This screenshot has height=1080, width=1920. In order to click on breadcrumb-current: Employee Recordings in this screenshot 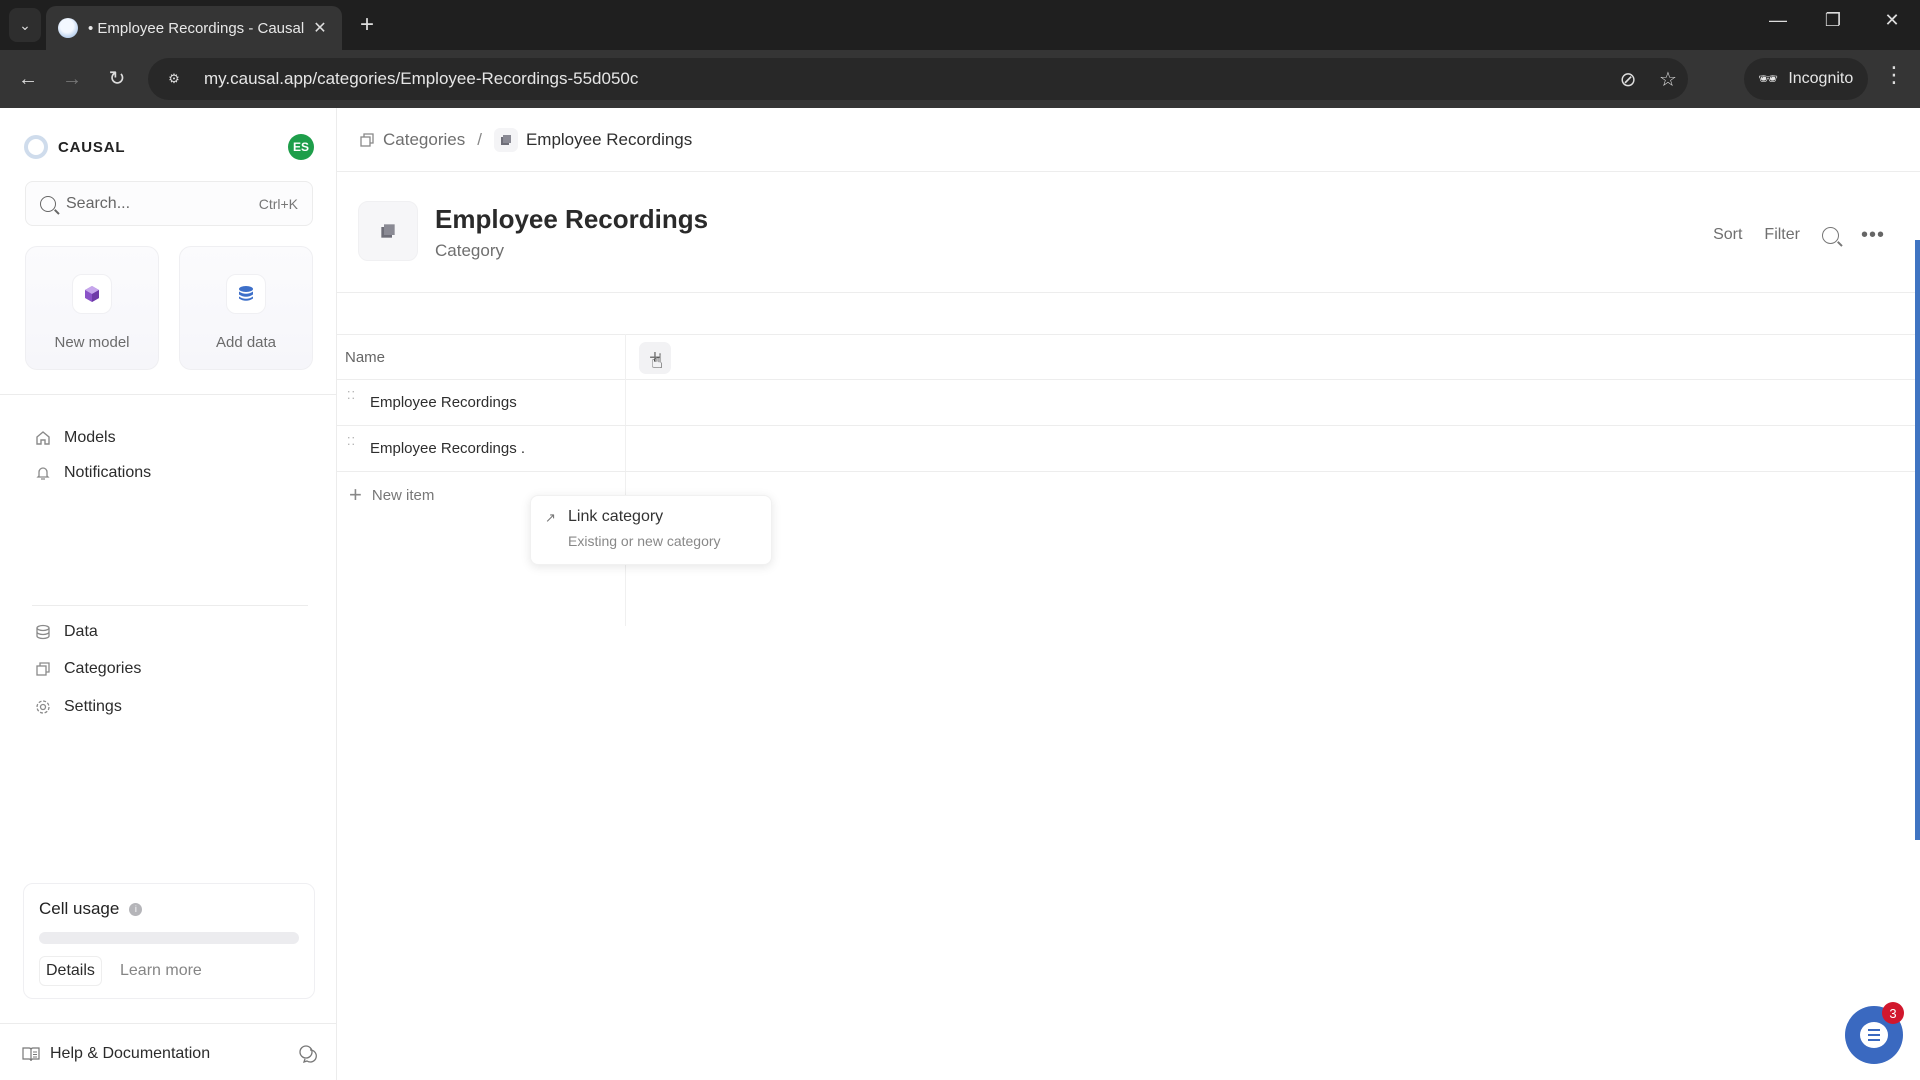, I will do `click(609, 139)`.